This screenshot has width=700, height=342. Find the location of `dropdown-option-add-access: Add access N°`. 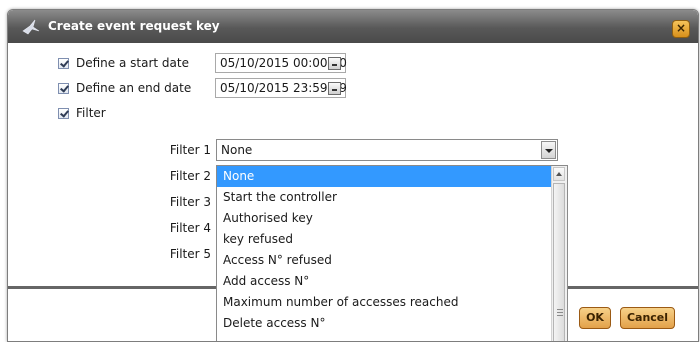

dropdown-option-add-access: Add access N° is located at coordinates (384, 281).